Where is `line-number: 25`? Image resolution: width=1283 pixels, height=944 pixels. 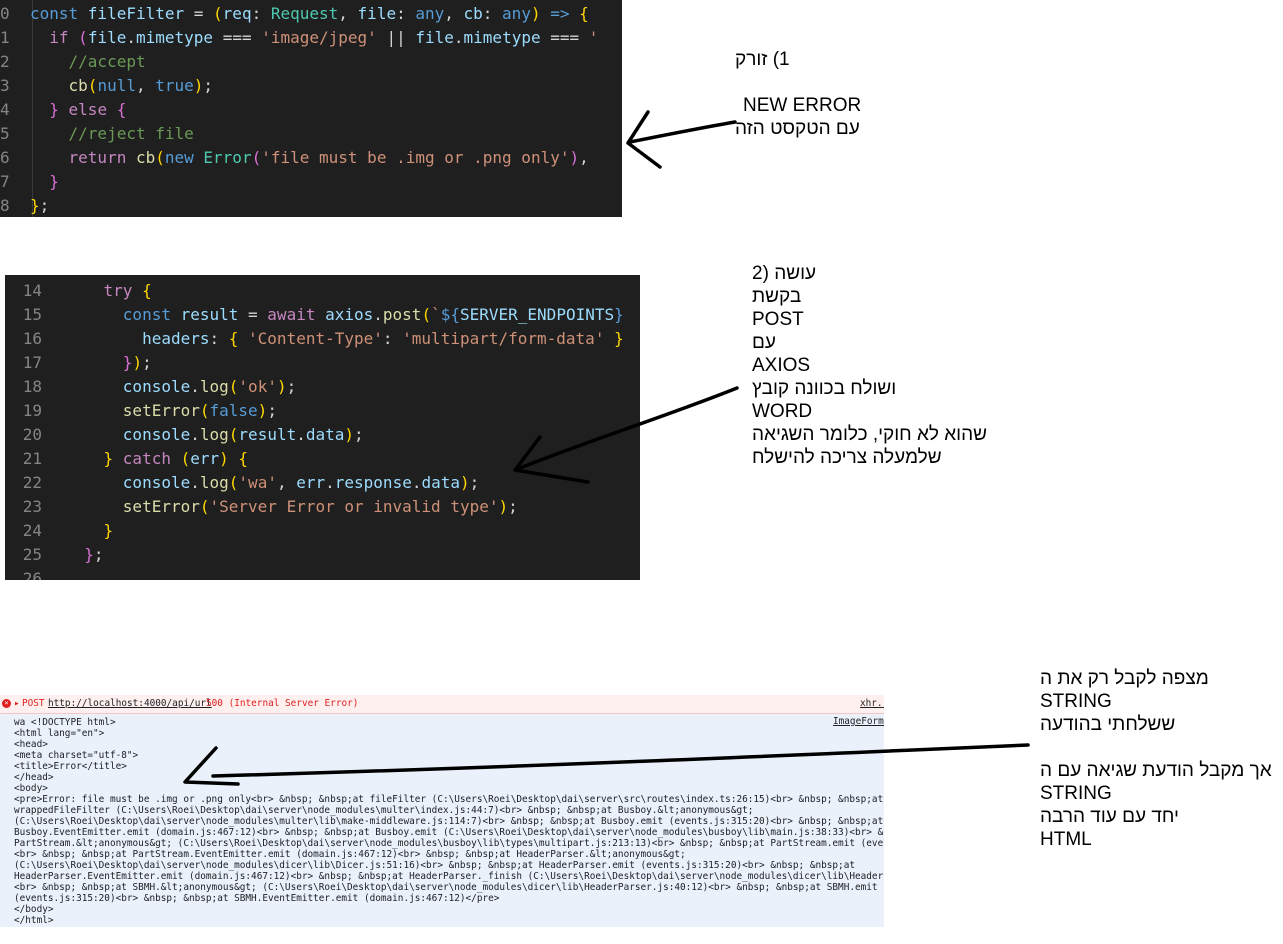
line-number: 25 is located at coordinates (32, 554).